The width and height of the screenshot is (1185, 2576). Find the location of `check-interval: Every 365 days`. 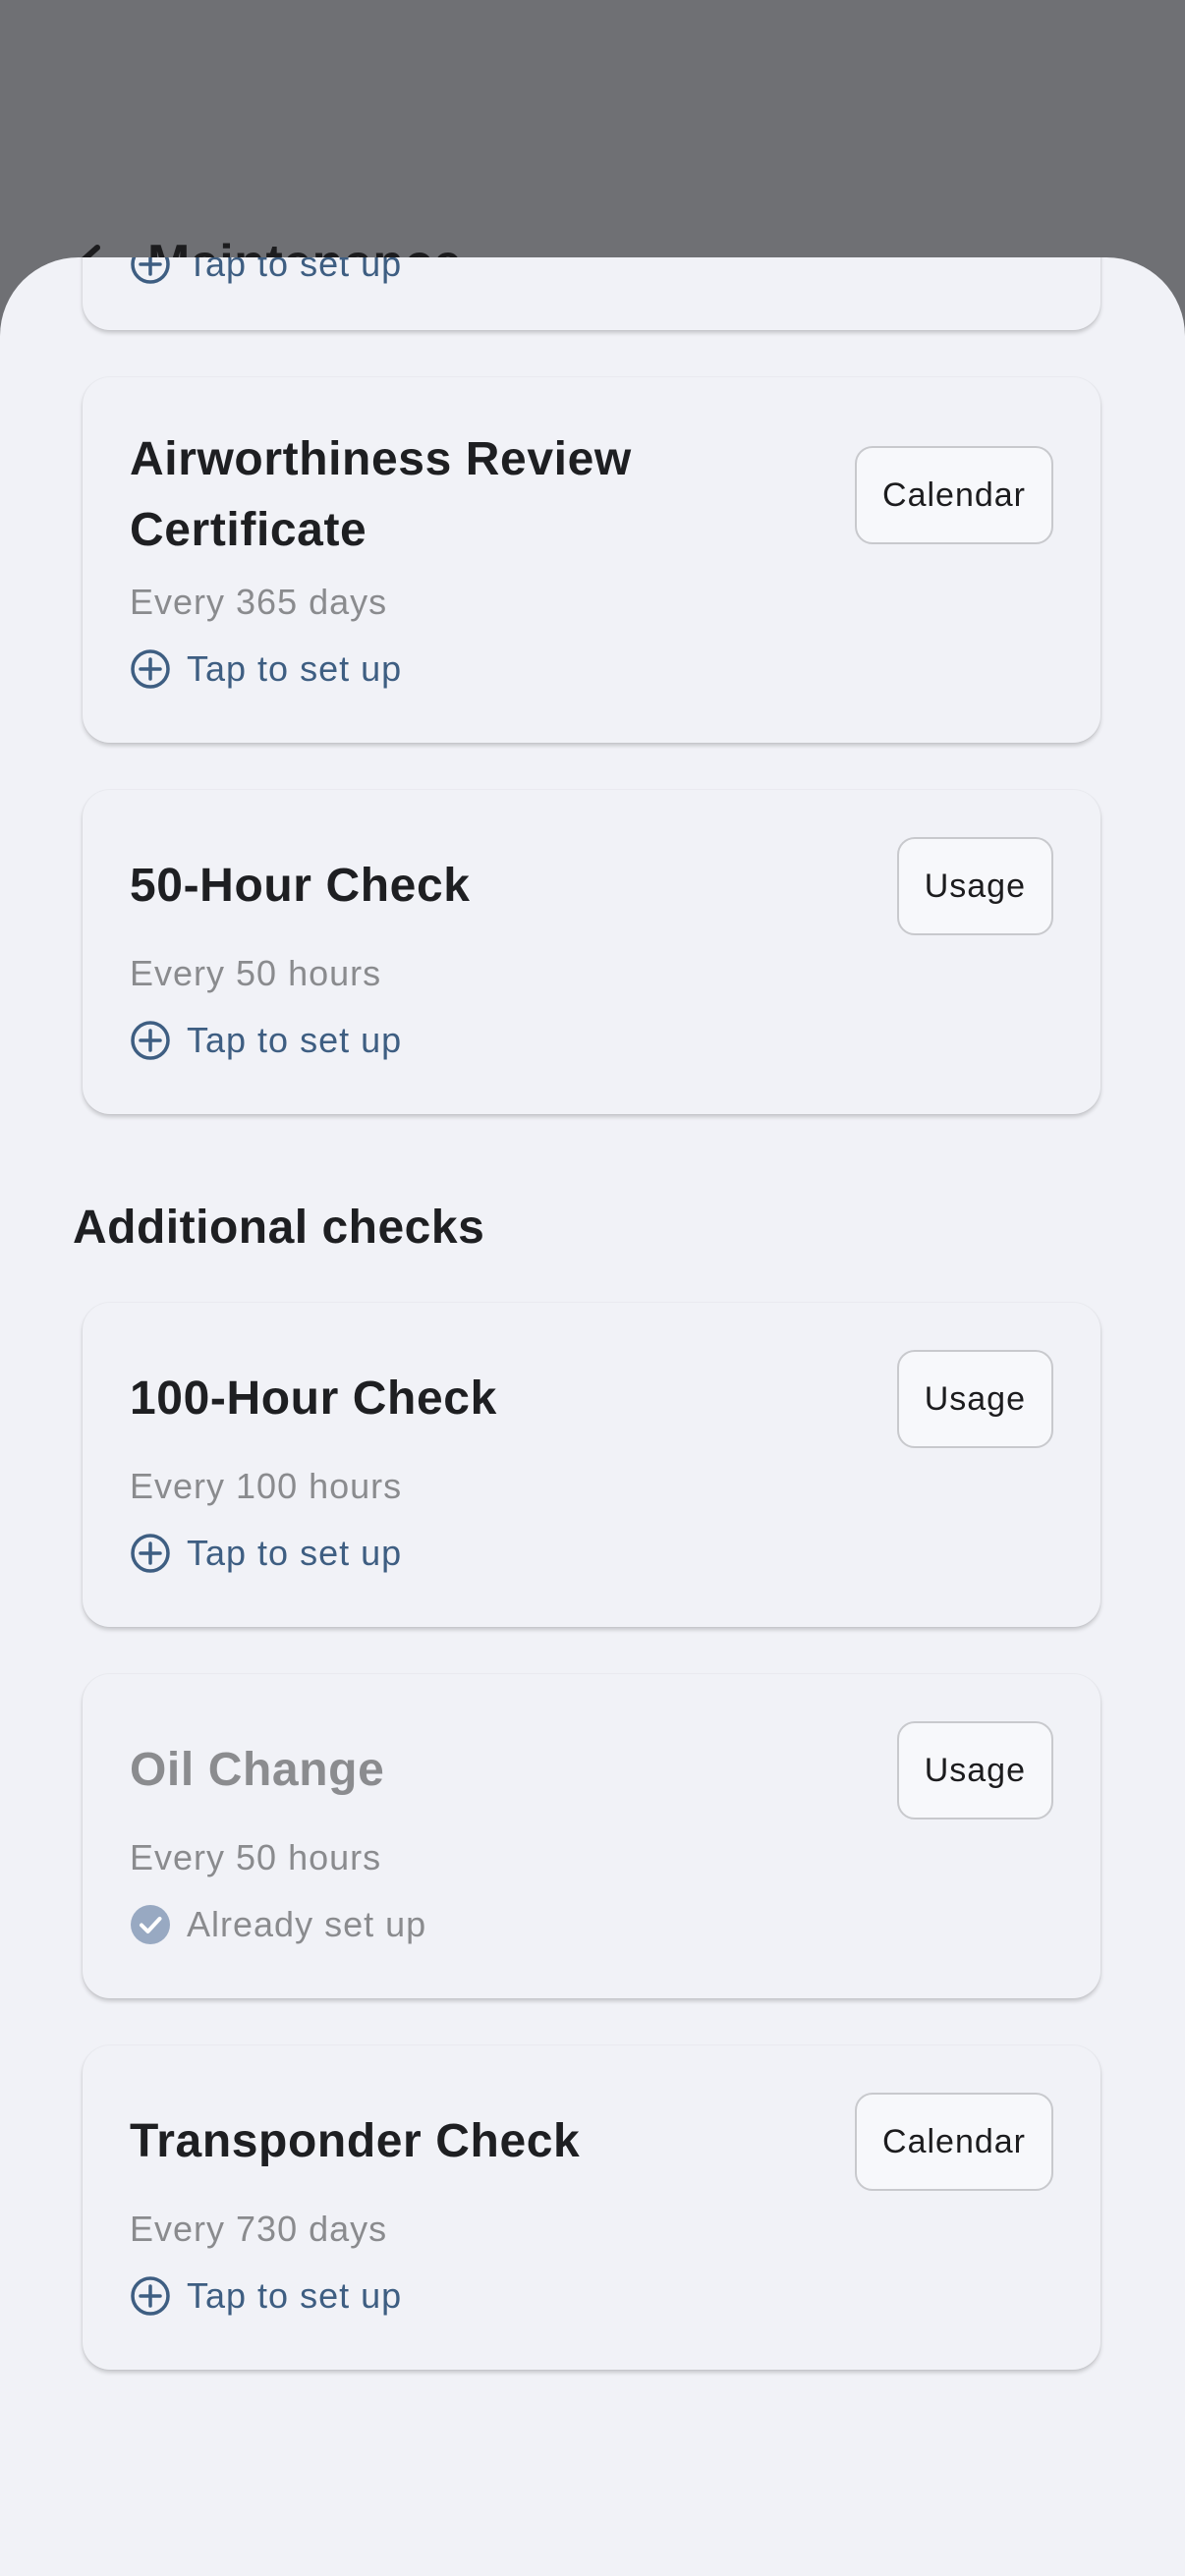

check-interval: Every 365 days is located at coordinates (259, 602).